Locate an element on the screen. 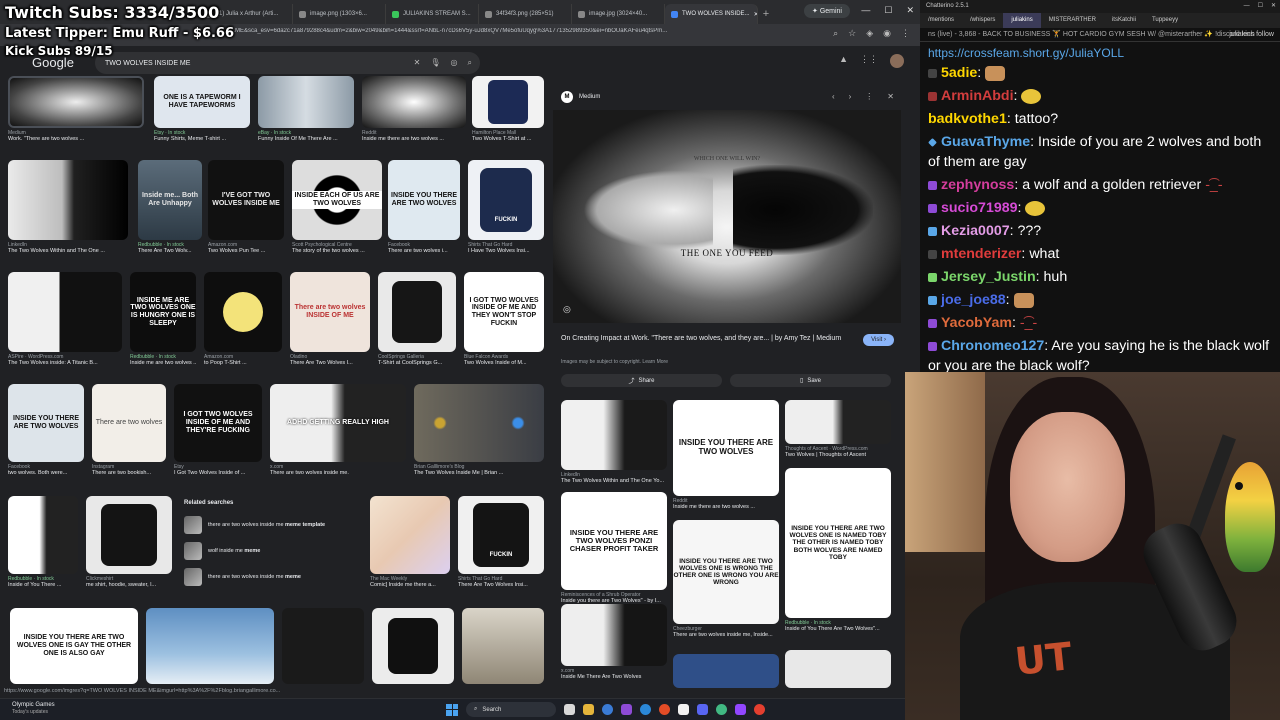 The image size is (1280, 720). chat-username: Jersey_Justin is located at coordinates (988, 277).